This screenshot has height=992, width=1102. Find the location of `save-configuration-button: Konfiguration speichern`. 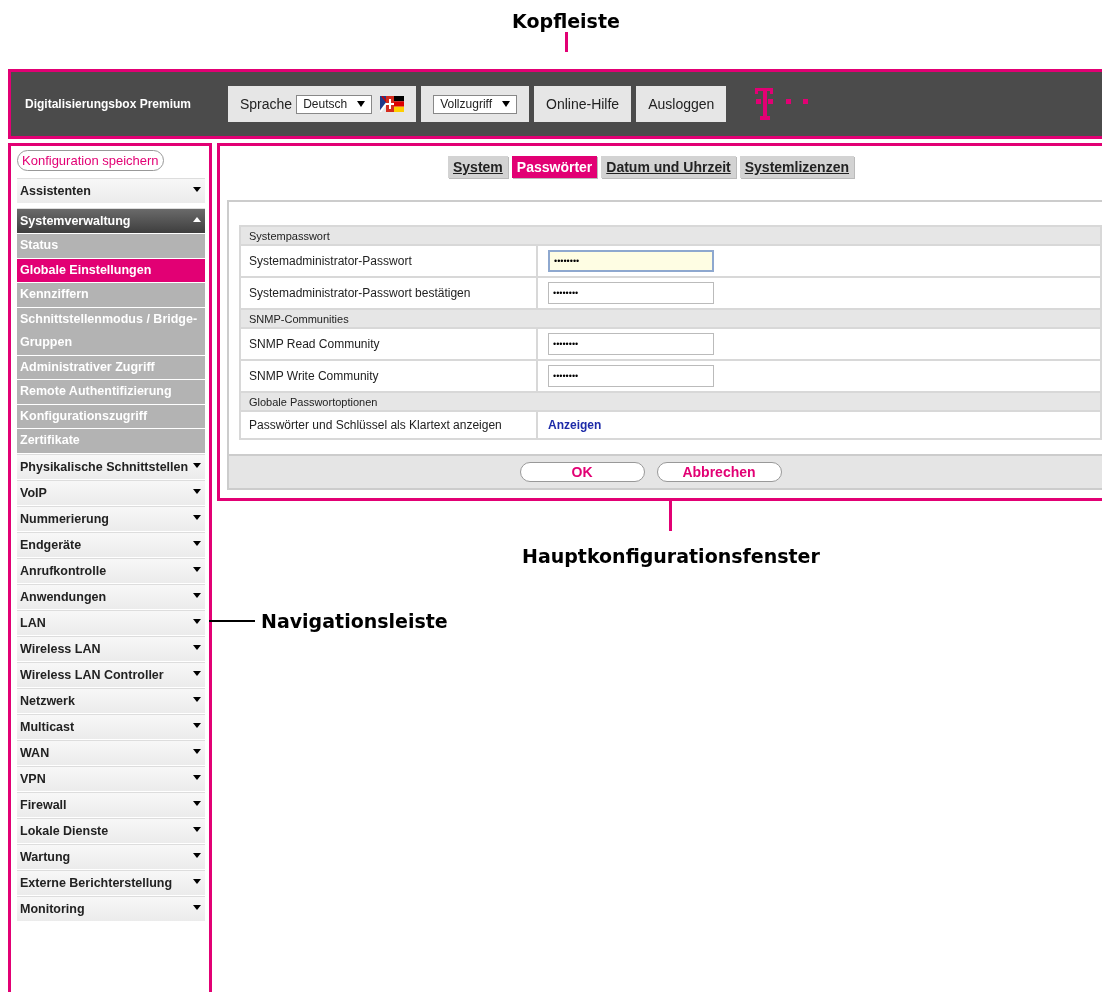

save-configuration-button: Konfiguration speichern is located at coordinates (90, 160).